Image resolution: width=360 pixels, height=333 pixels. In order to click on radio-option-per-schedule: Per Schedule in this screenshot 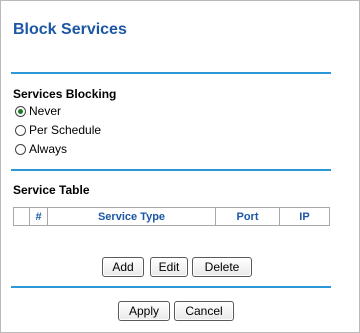, I will do `click(58, 130)`.